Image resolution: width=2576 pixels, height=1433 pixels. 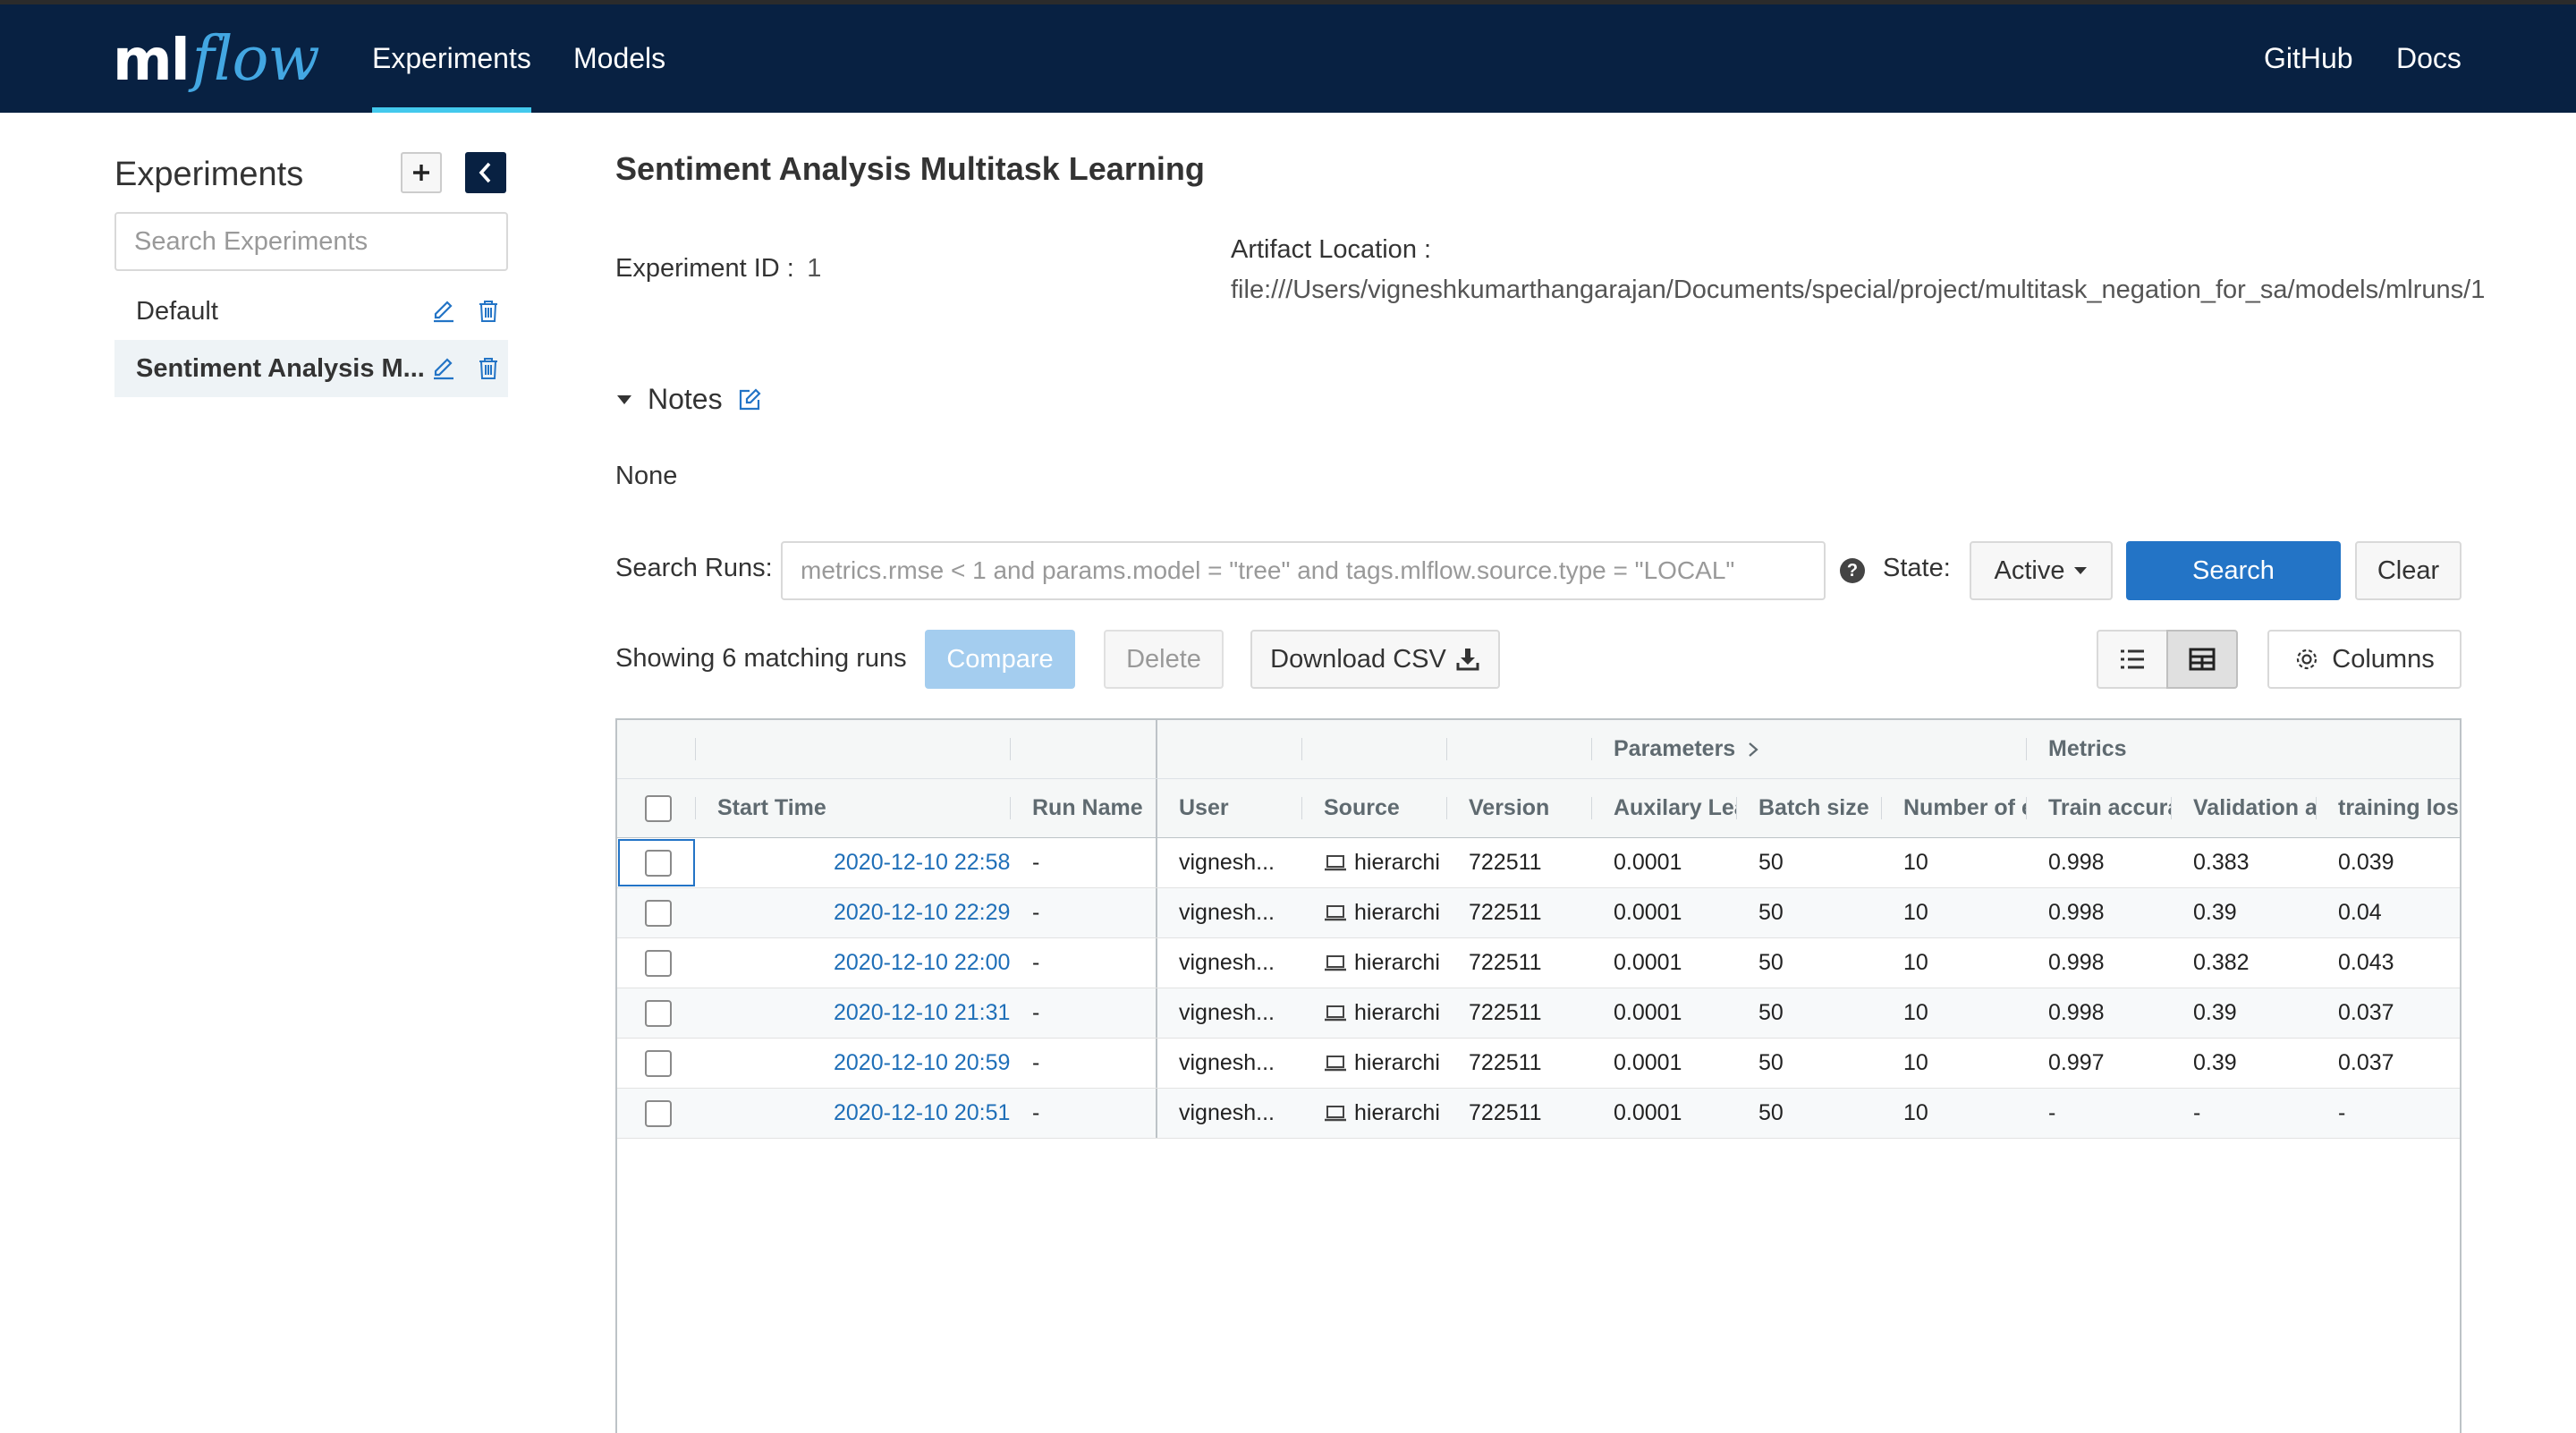 What do you see at coordinates (421, 172) in the screenshot?
I see `add-experiment-button` at bounding box center [421, 172].